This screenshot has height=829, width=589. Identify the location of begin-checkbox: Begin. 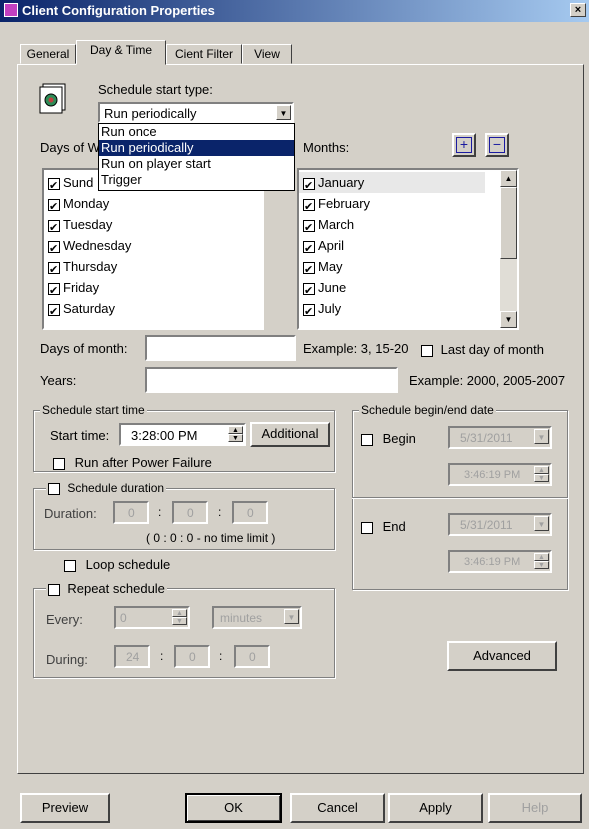
(388, 438).